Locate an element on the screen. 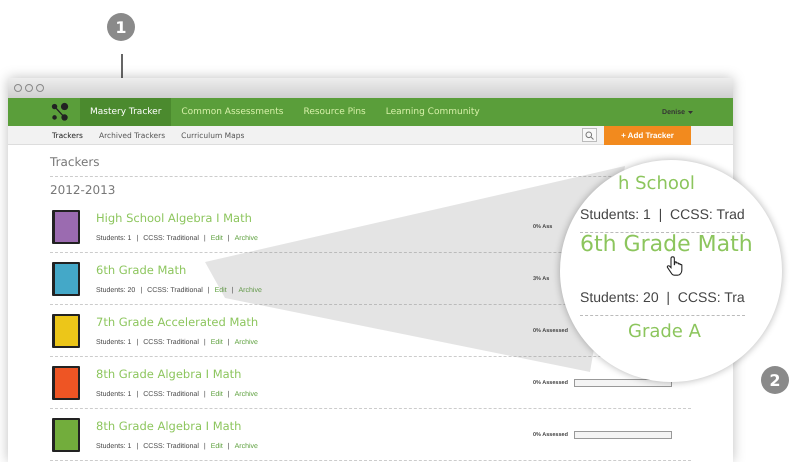 The height and width of the screenshot is (462, 793). callout-badge: 1 is located at coordinates (121, 27).